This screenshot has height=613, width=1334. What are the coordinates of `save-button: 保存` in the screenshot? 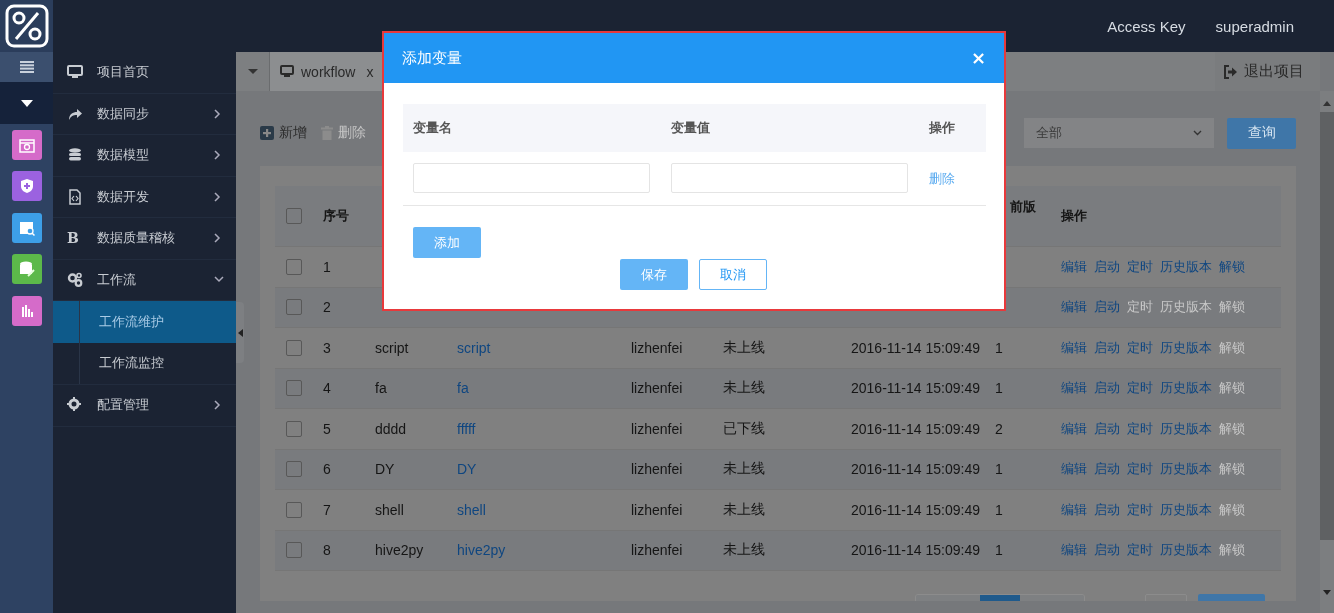 It's located at (653, 274).